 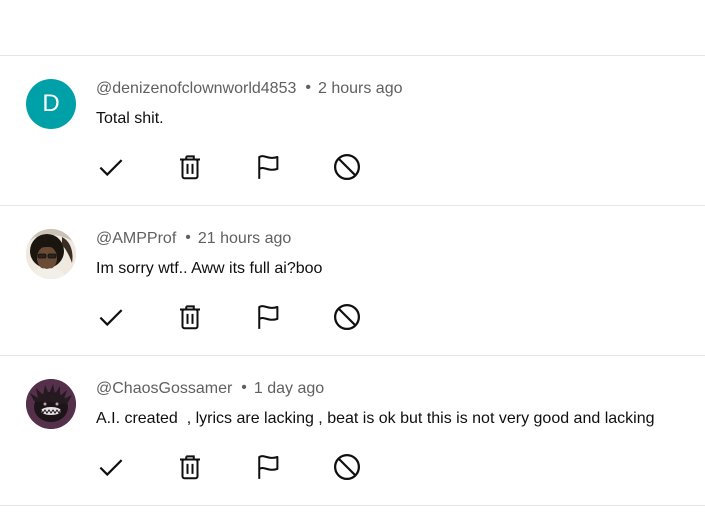 What do you see at coordinates (209, 268) in the screenshot?
I see `comment-text: Im sorry wtf.. Aww its full ai?boo` at bounding box center [209, 268].